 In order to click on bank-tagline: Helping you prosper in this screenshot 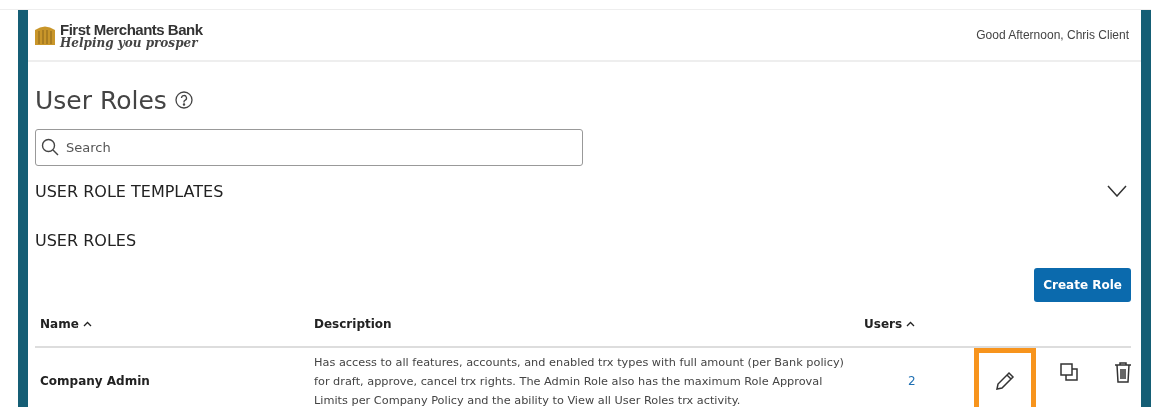, I will do `click(130, 42)`.